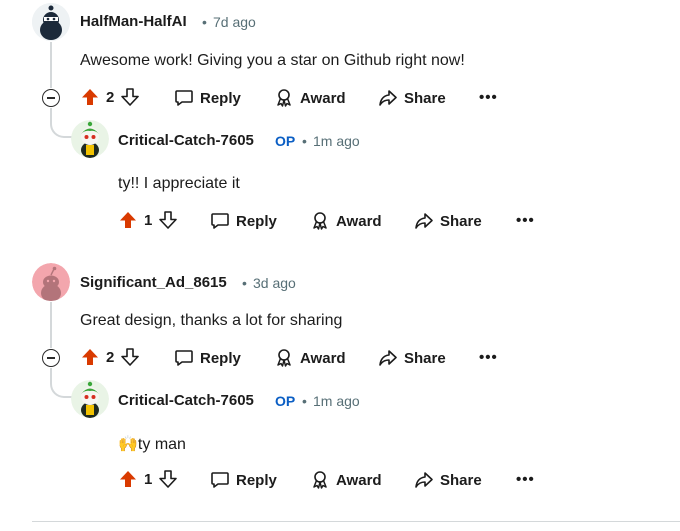 The width and height of the screenshot is (680, 531). Describe the element at coordinates (356, 521) in the screenshot. I see `divider` at that location.